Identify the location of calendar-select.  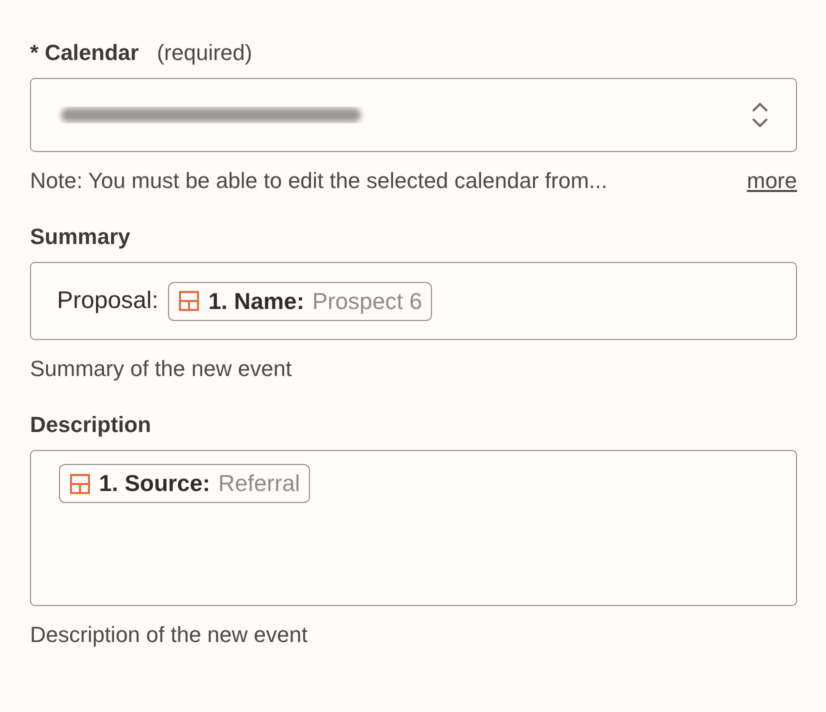
(413, 115).